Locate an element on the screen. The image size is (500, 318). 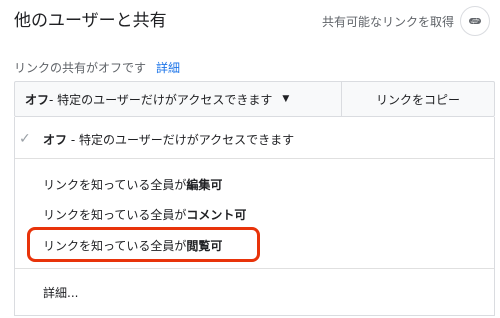
menu-item-edit-label: リンクを知っている全員が編集可 is located at coordinates (132, 184).